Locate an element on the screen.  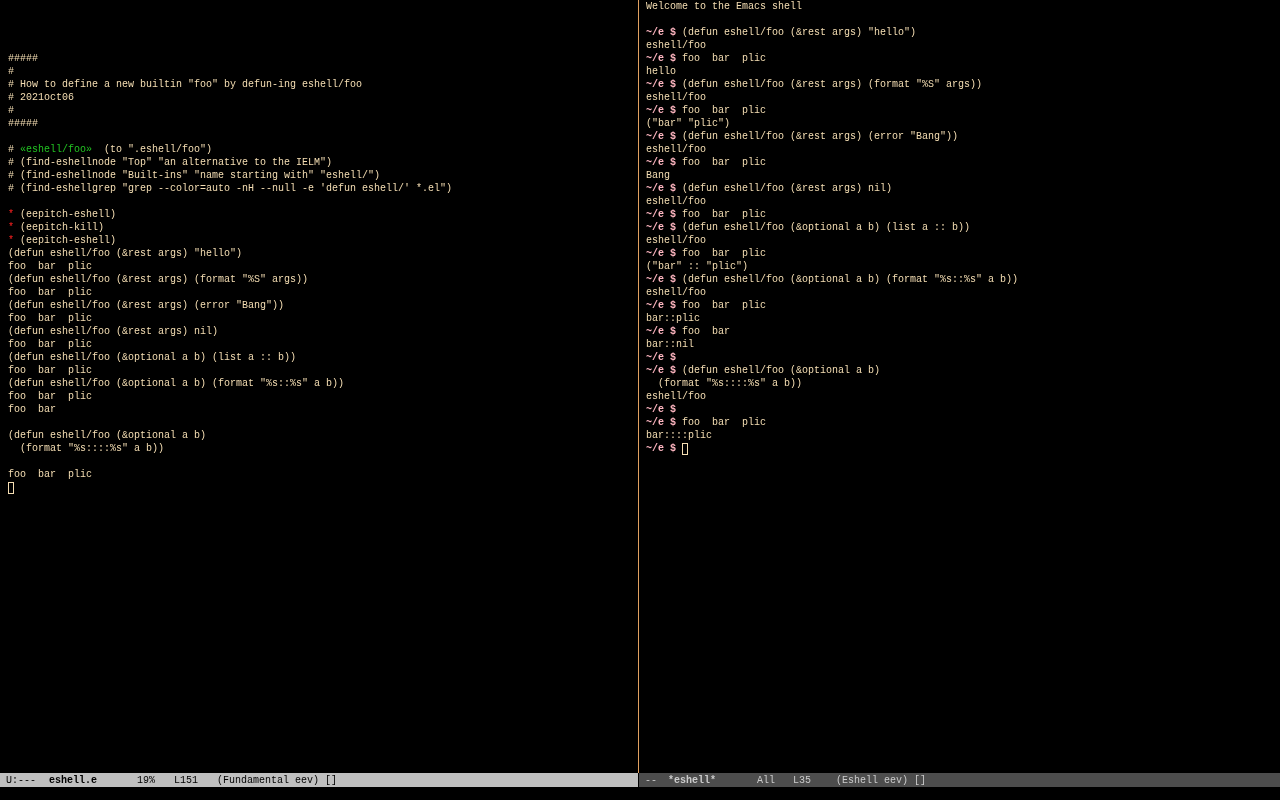
command-text: (defun eshell/foo (&rest args) (error "Bang")) is located at coordinates (820, 136).